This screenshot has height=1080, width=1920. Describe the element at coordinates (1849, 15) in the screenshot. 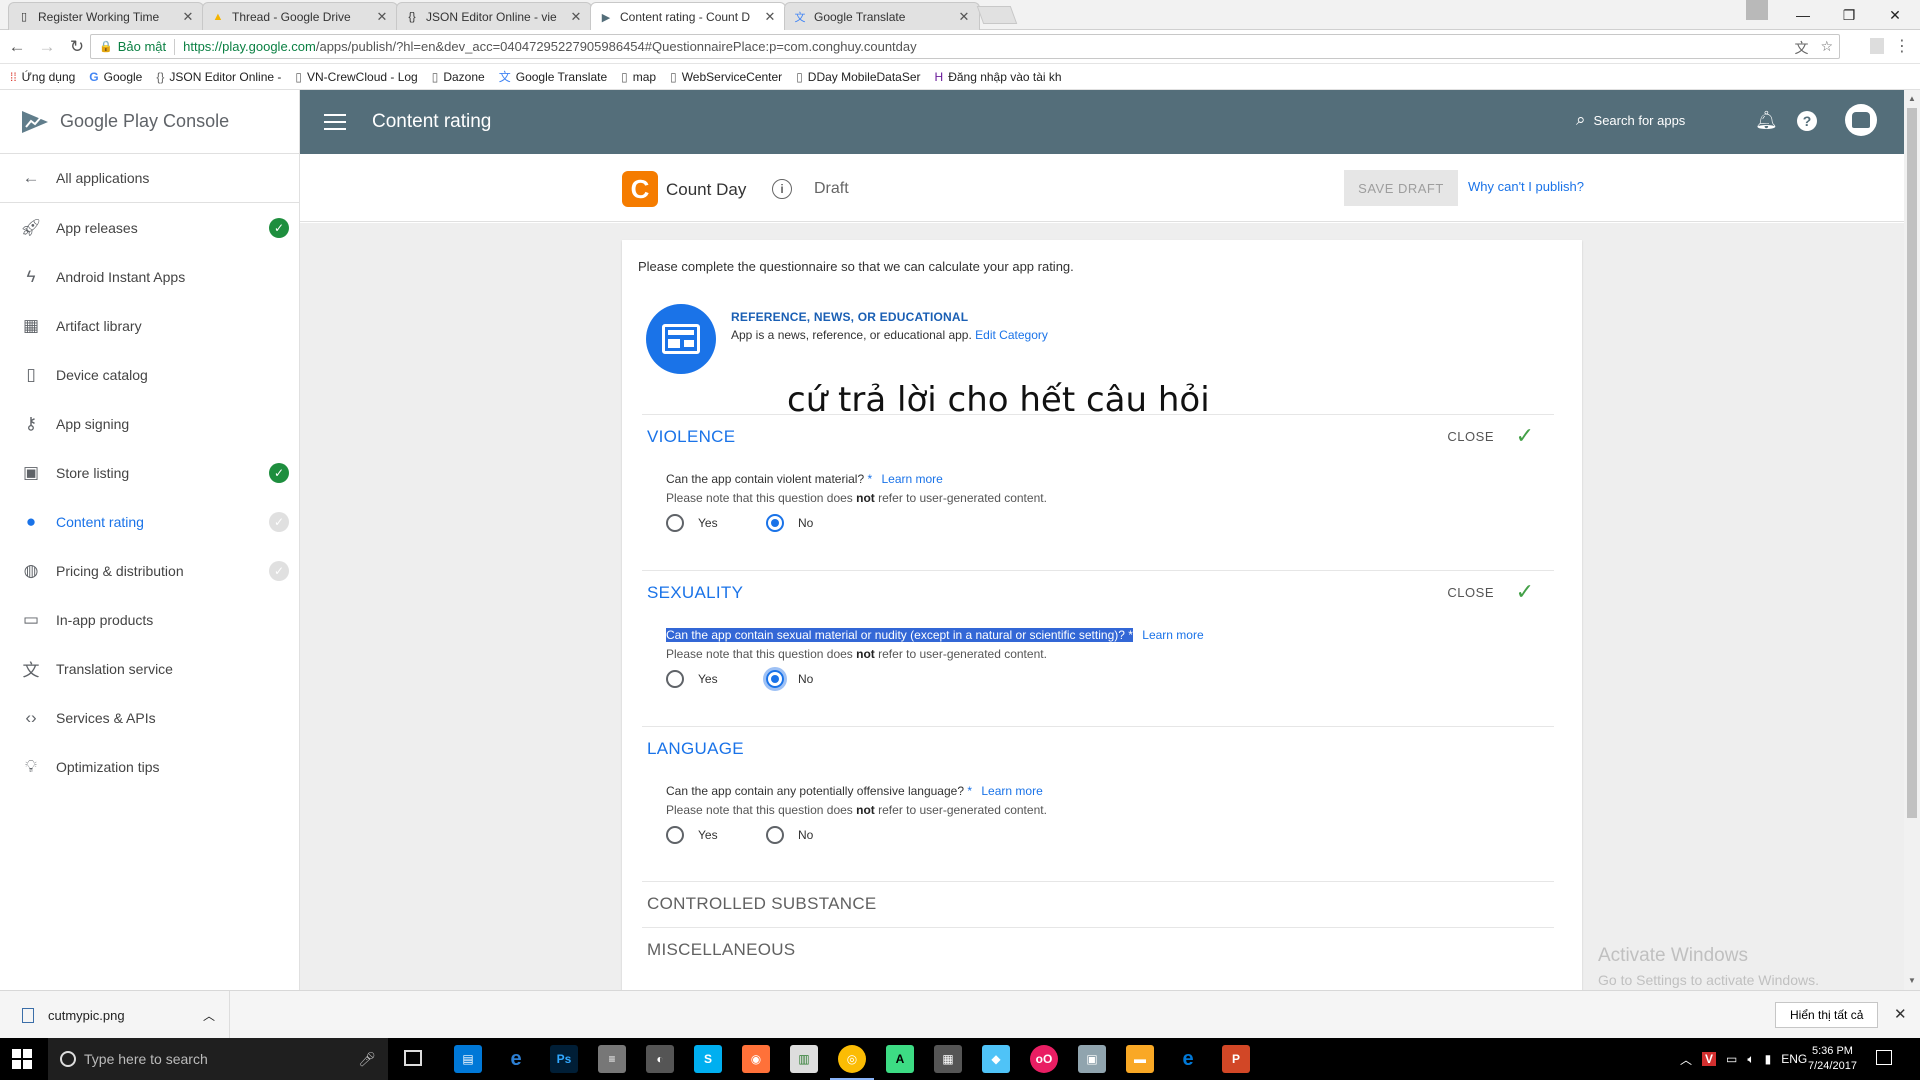

I see `restore-icon: ❐` at that location.